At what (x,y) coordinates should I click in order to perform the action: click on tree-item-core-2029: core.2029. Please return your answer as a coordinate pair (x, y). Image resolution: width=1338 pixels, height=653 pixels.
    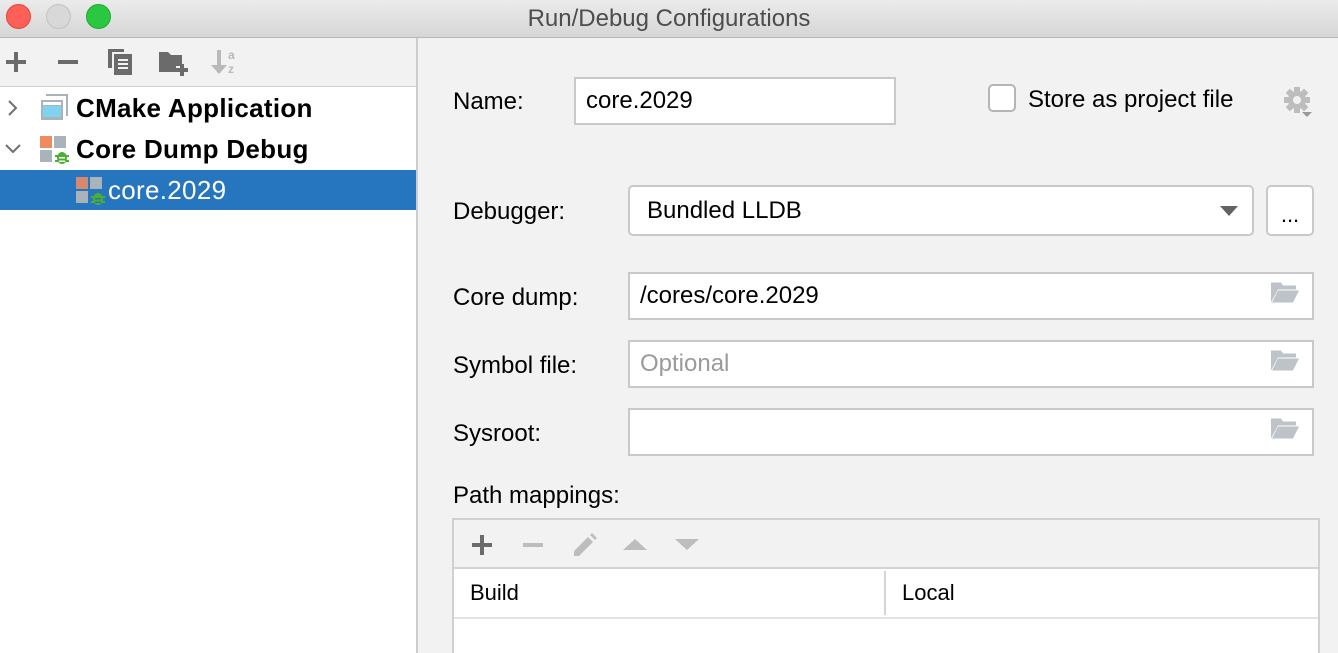
    Looking at the image, I should click on (208, 190).